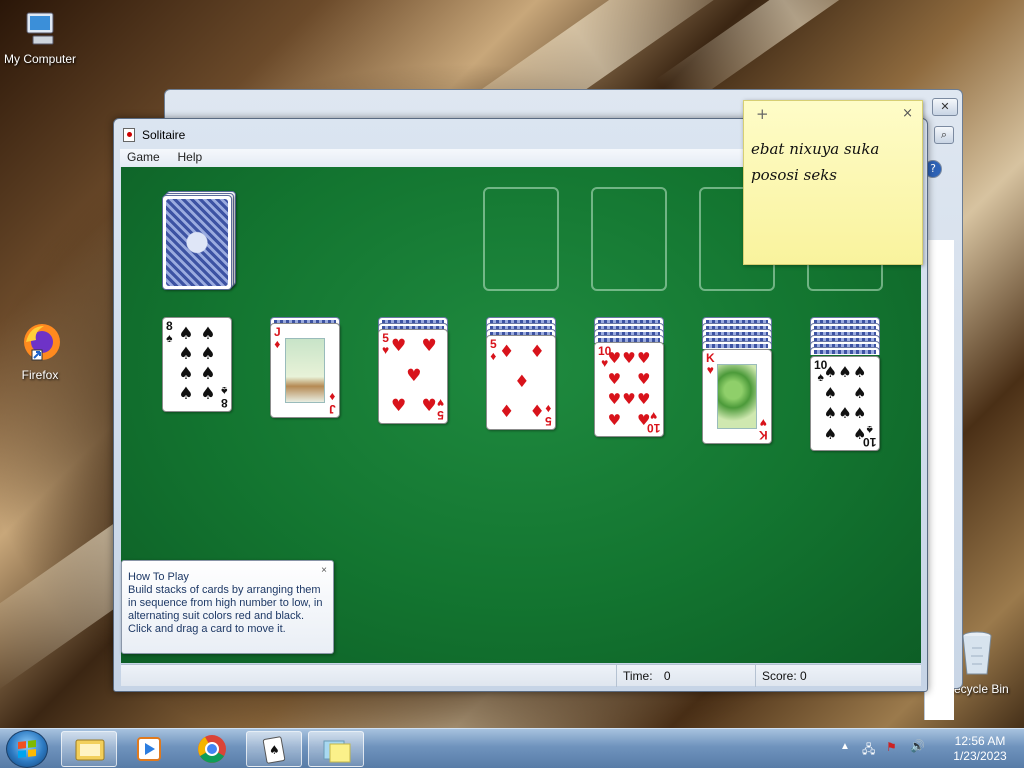 The width and height of the screenshot is (1024, 768). Describe the element at coordinates (277, 338) in the screenshot. I see `card-rank: J ♦` at that location.